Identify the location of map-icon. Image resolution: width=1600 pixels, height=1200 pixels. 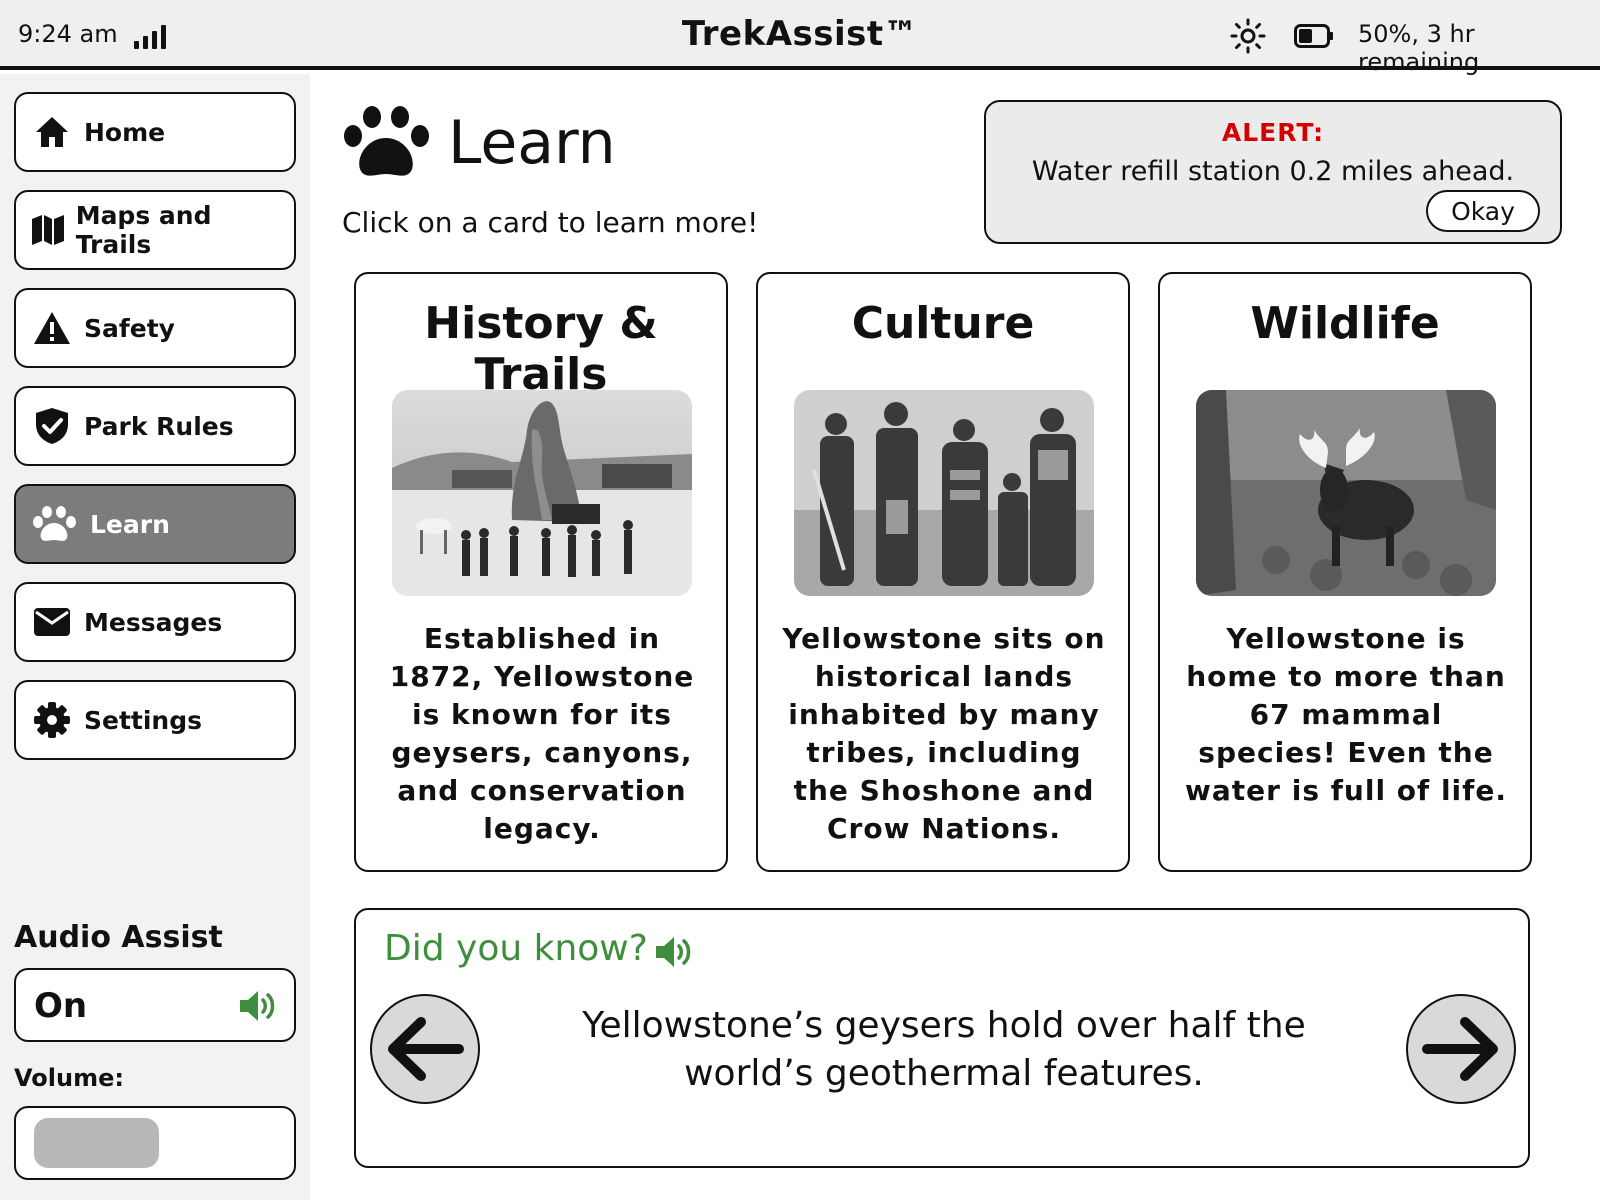
(48, 230).